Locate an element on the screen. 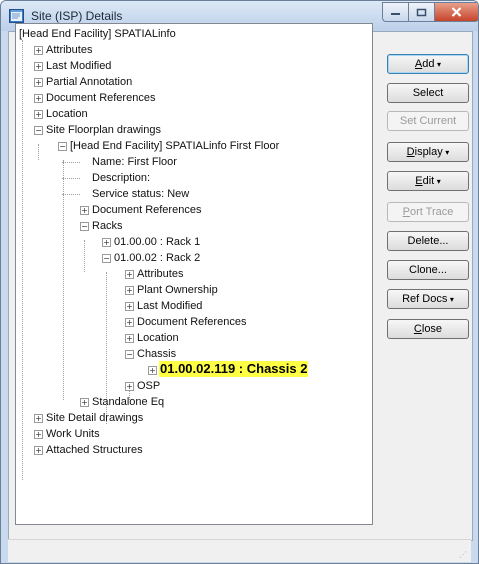  window-title: Site (ISP) Details is located at coordinates (77, 16).